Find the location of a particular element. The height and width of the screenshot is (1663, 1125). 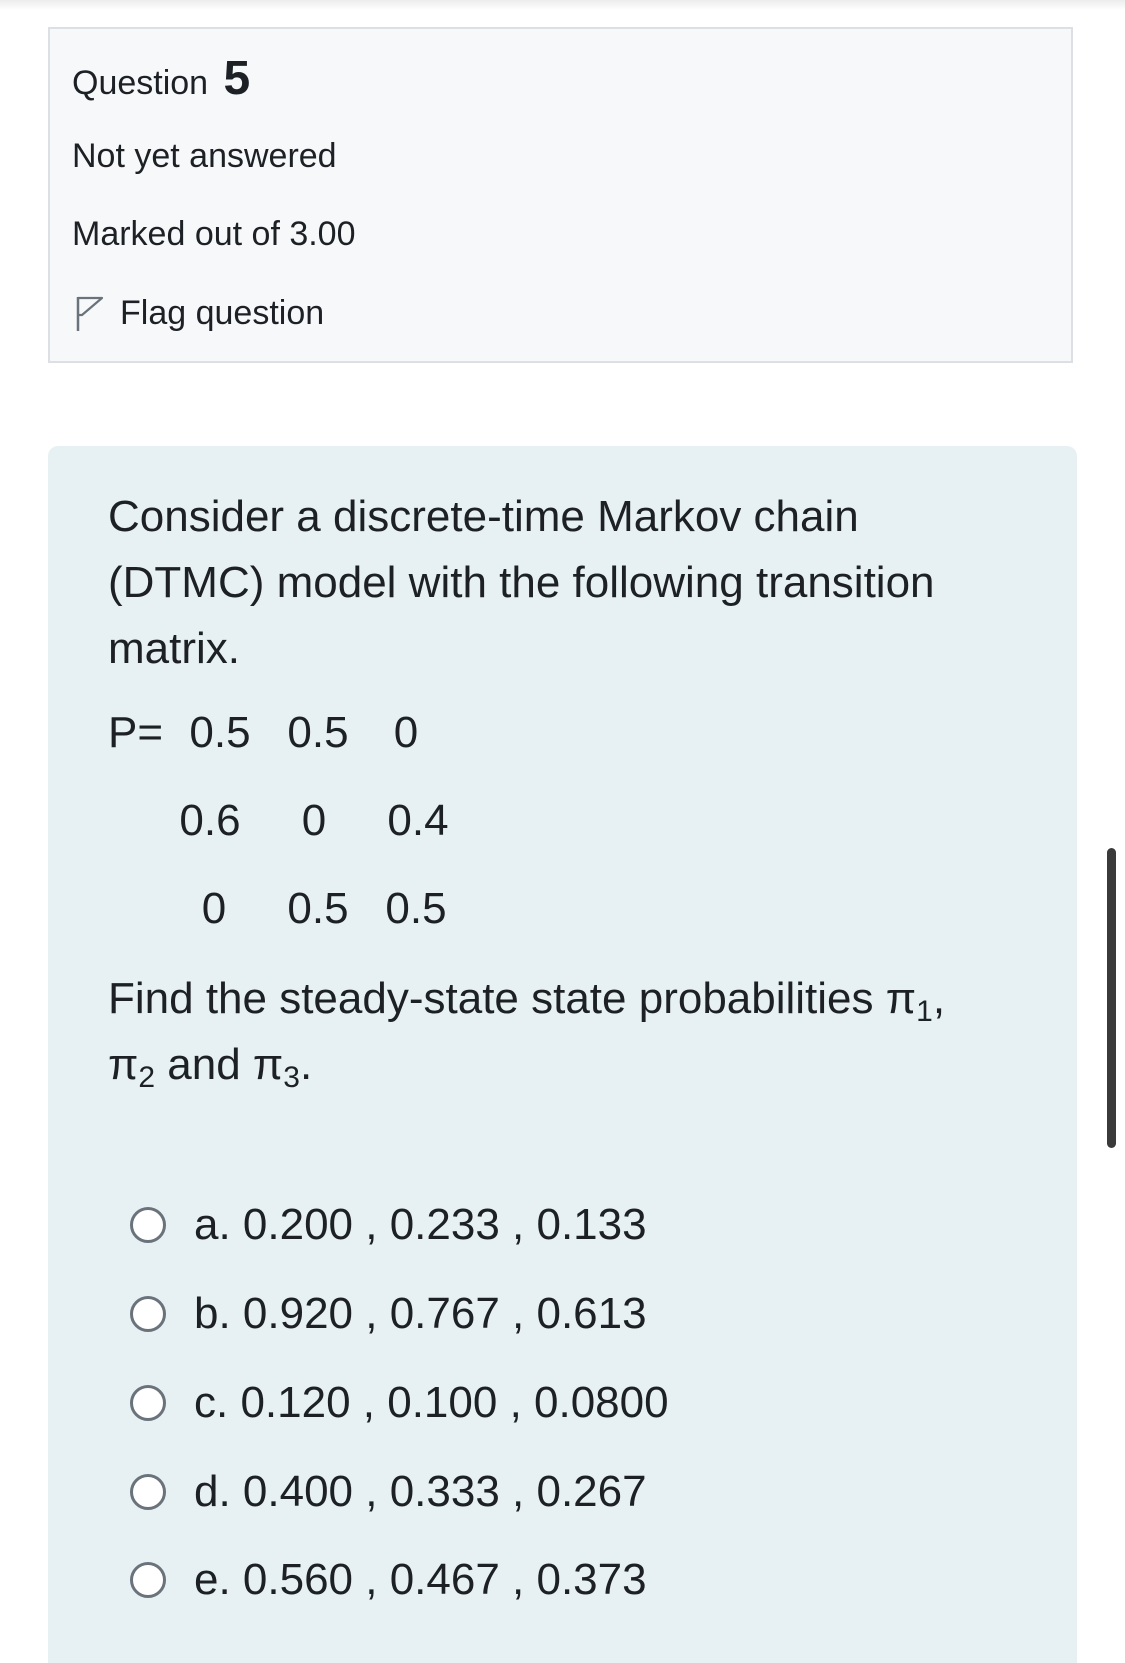

pi-3: π3 is located at coordinates (276, 1067).